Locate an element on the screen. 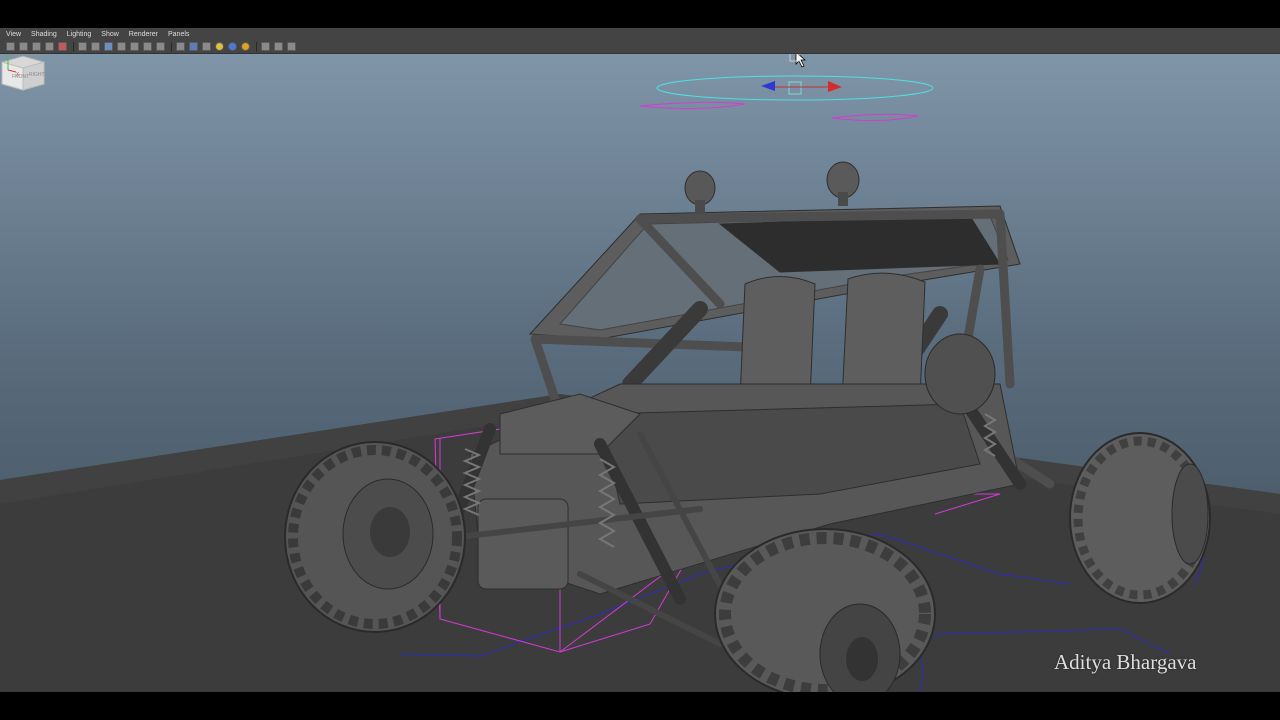 This screenshot has height=720, width=1280. move-manipulator is located at coordinates (795, 88).